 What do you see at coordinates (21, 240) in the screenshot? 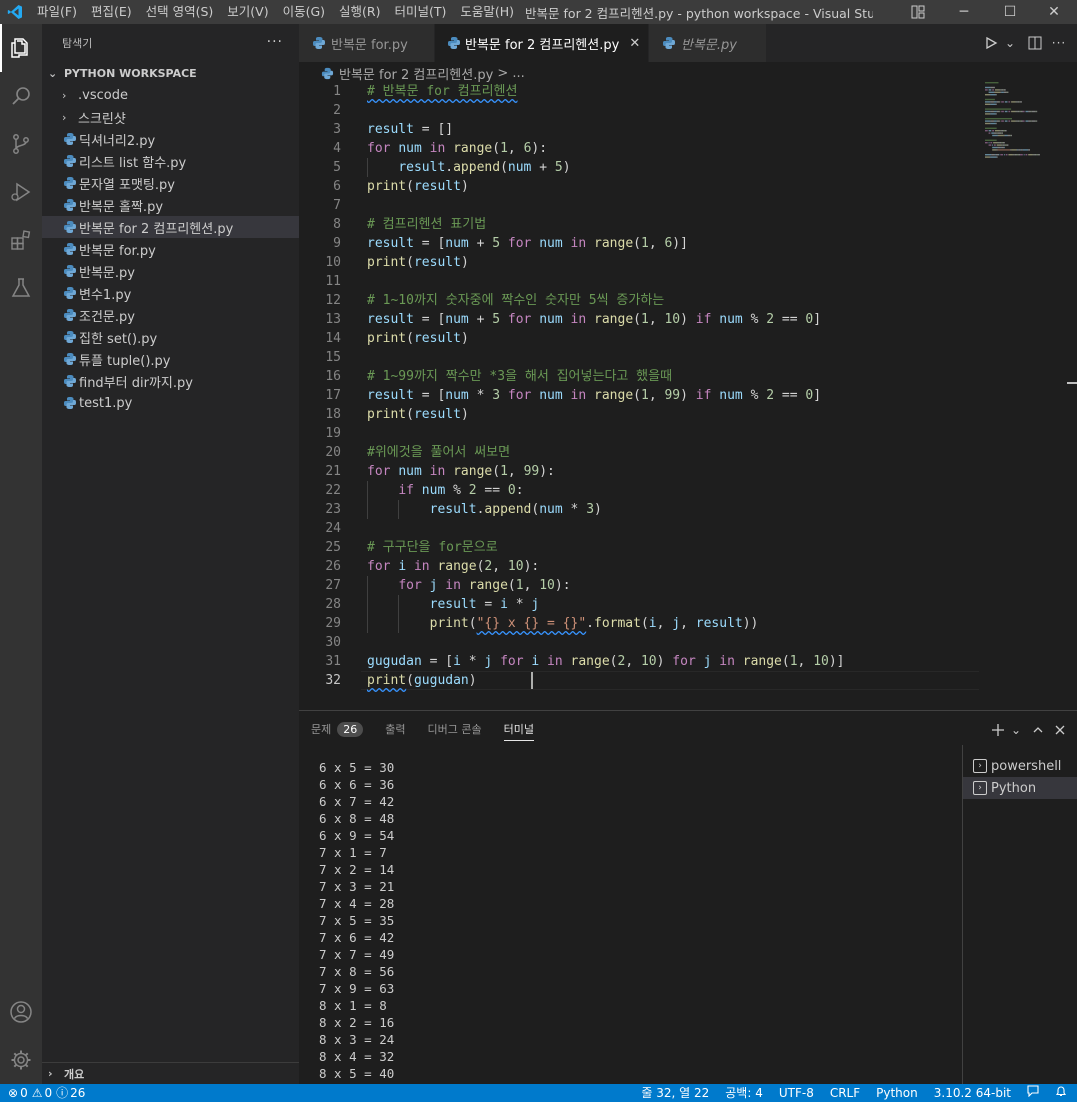
I see `extensions-icon` at bounding box center [21, 240].